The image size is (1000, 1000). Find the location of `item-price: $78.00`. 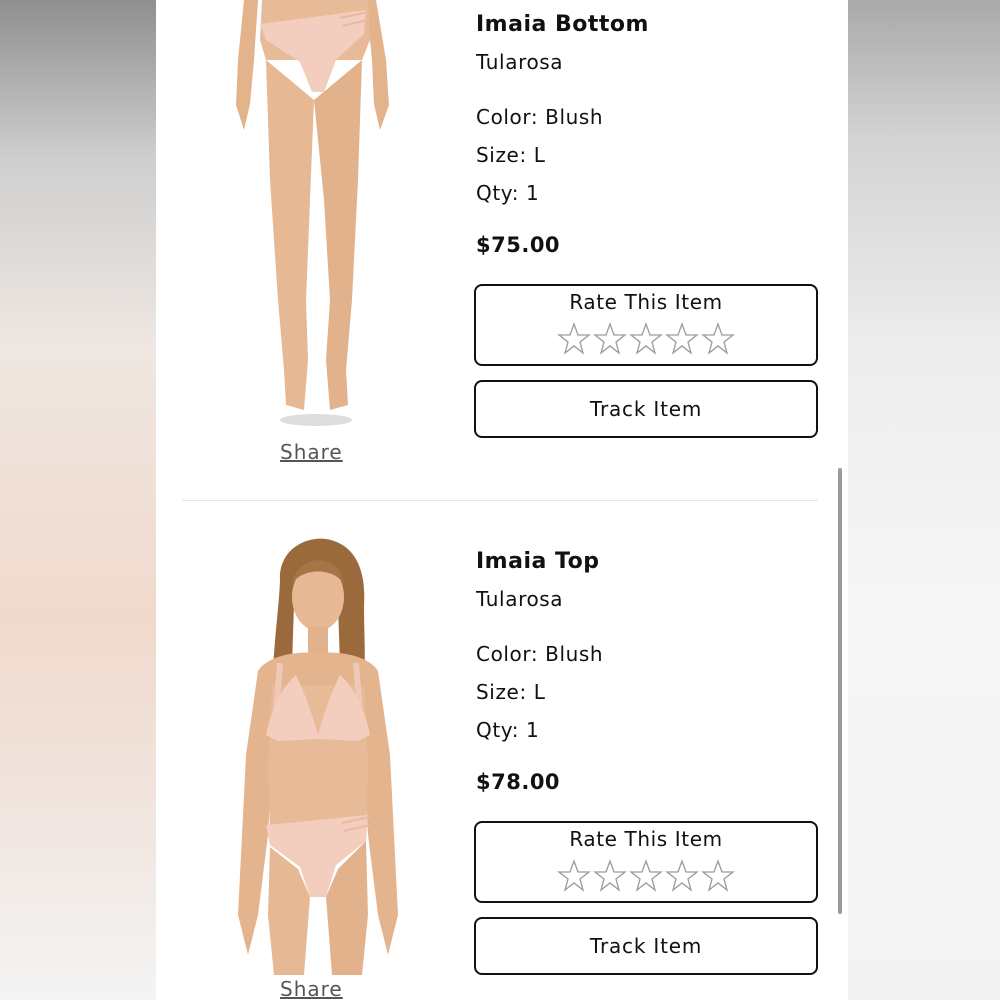

item-price: $78.00 is located at coordinates (518, 782).